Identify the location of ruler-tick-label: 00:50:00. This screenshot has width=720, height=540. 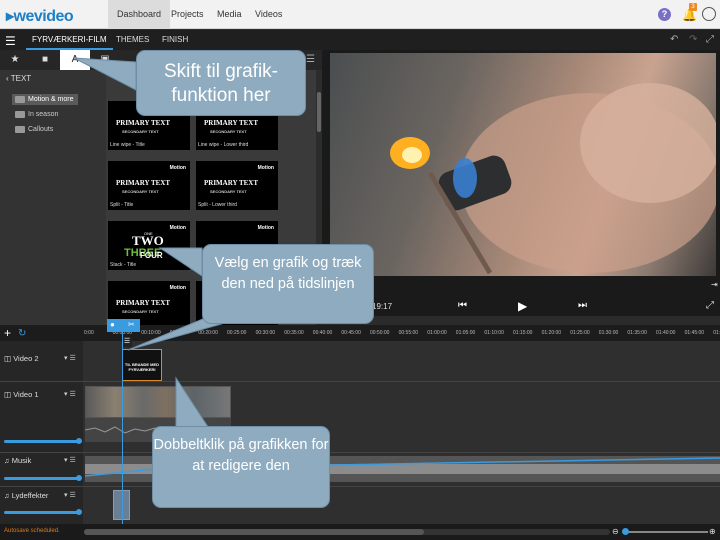
(380, 333).